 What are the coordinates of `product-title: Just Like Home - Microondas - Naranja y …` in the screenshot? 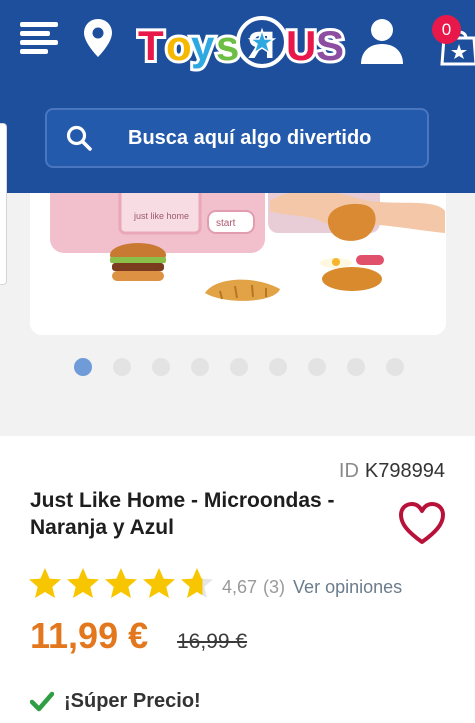 It's located at (182, 514).